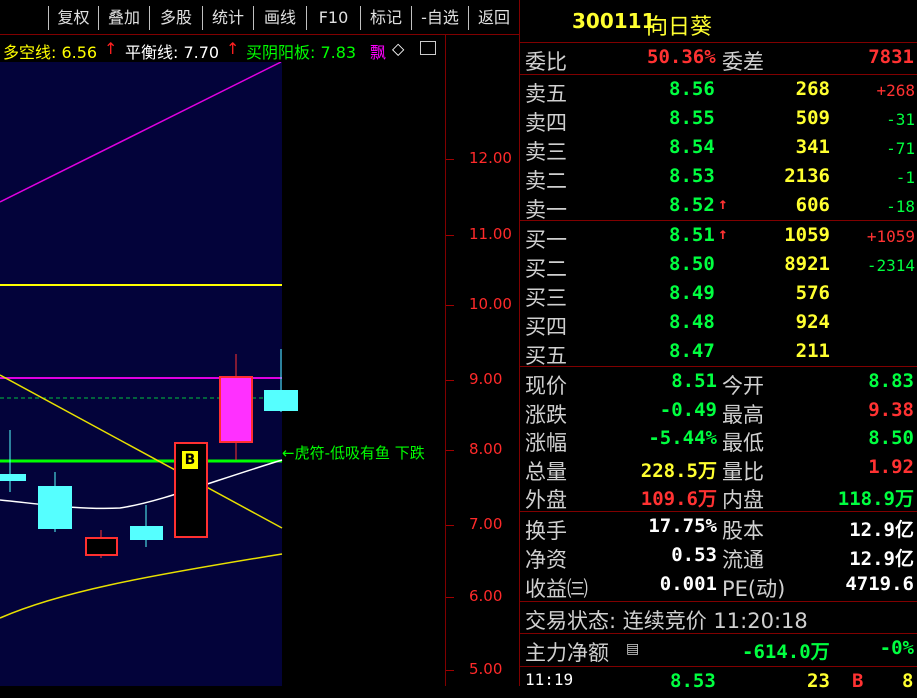 Image resolution: width=917 pixels, height=698 pixels. Describe the element at coordinates (718, 120) in the screenshot. I see `sell-row: 卖四 8.55 509 -31` at that location.